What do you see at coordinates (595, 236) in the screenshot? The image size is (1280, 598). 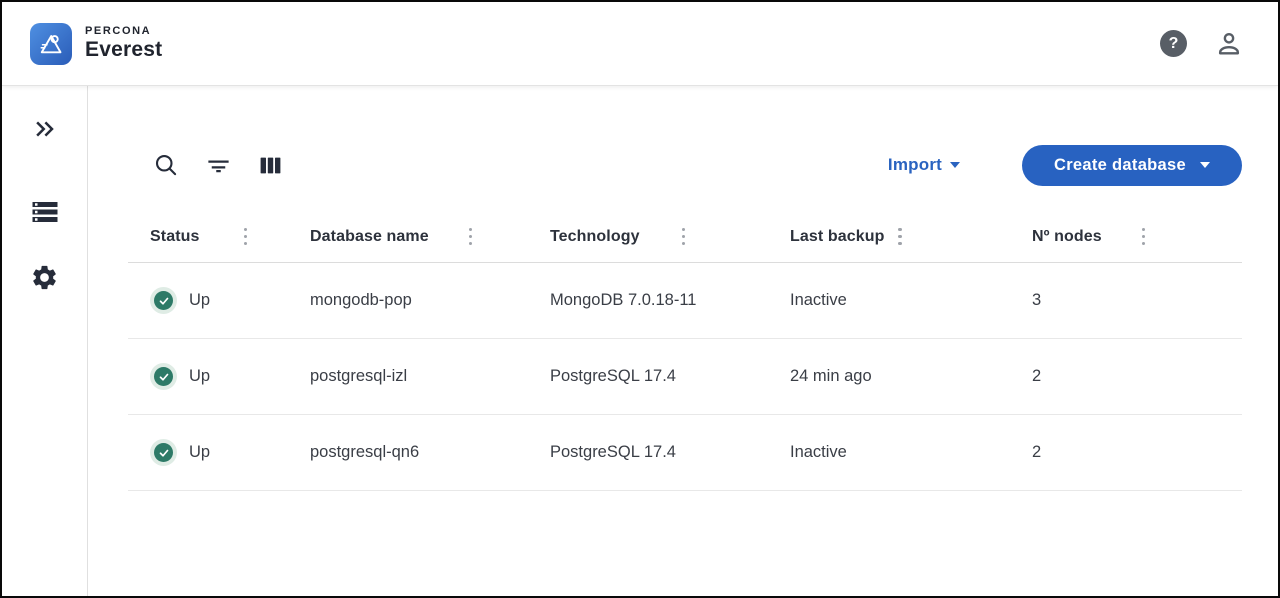 I see `column-header-technology: Technology` at bounding box center [595, 236].